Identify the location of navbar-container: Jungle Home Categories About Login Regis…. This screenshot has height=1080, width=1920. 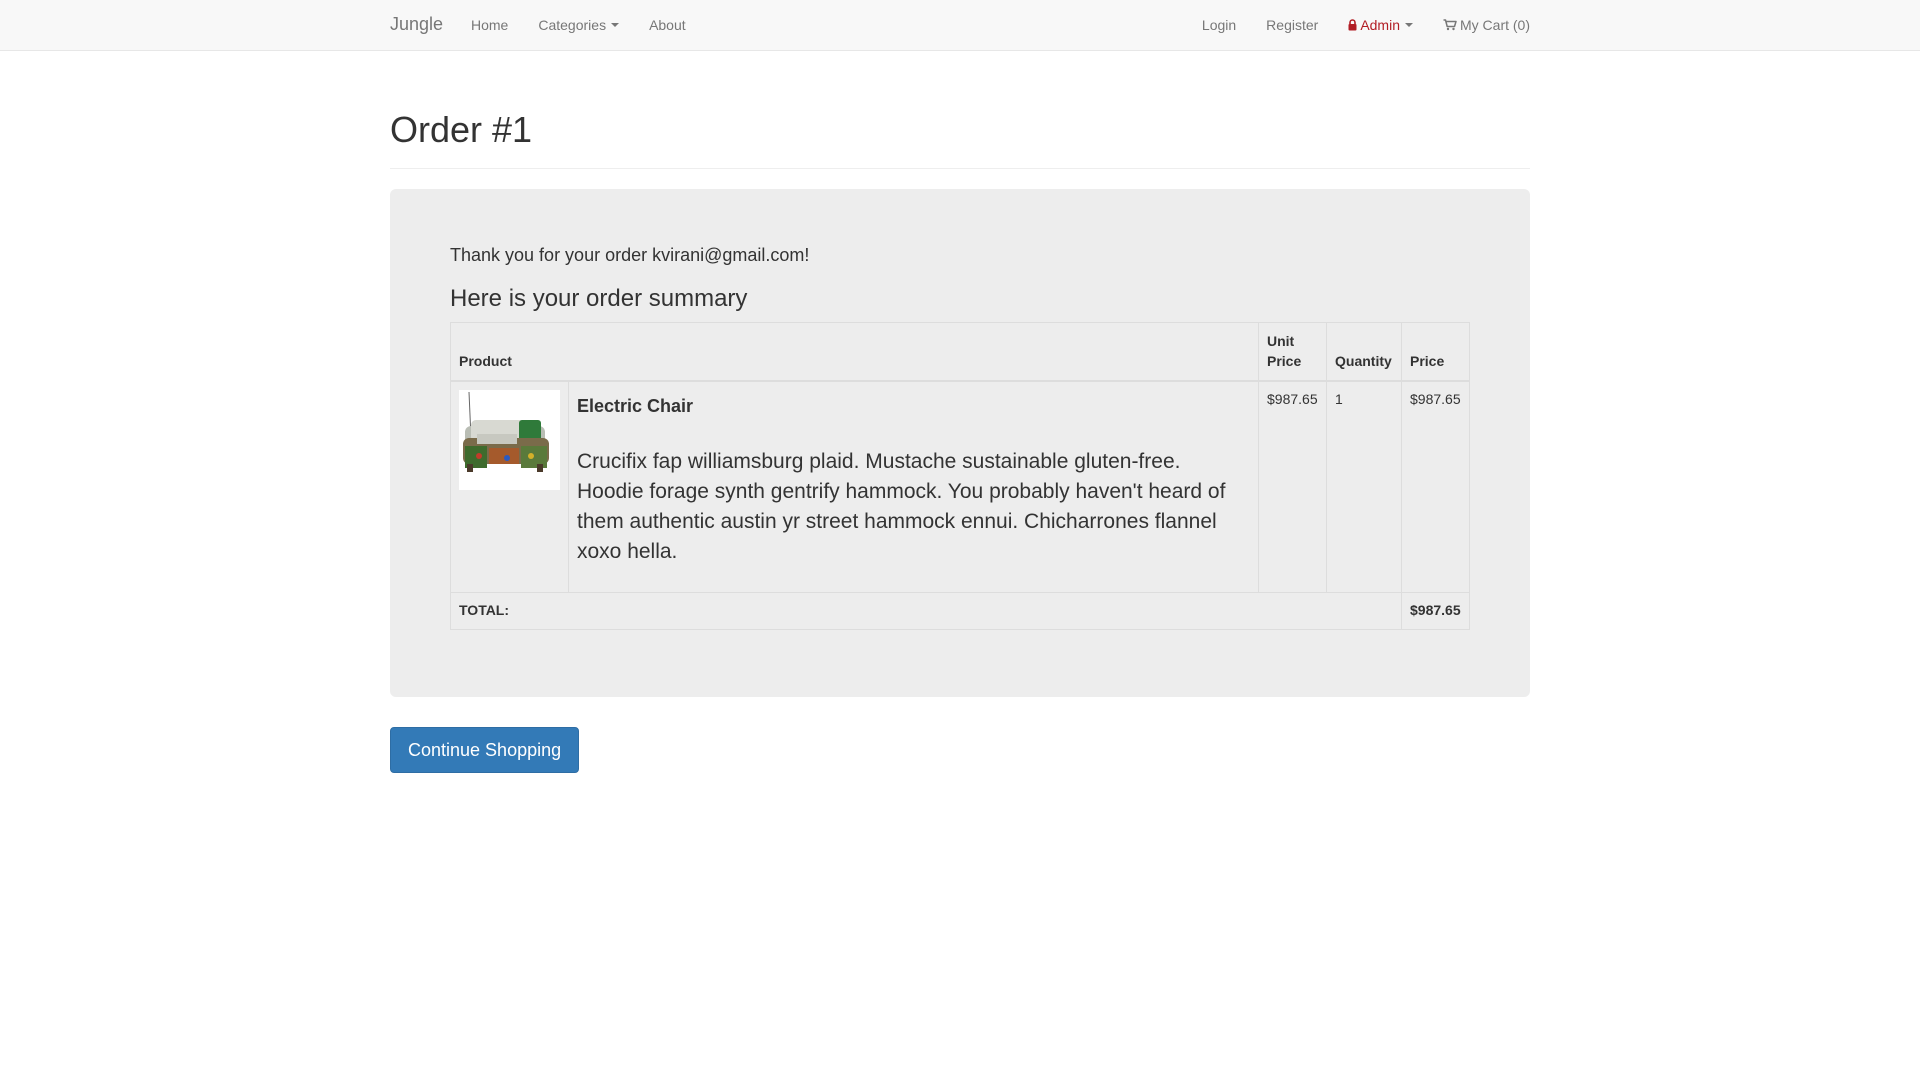
(960, 25).